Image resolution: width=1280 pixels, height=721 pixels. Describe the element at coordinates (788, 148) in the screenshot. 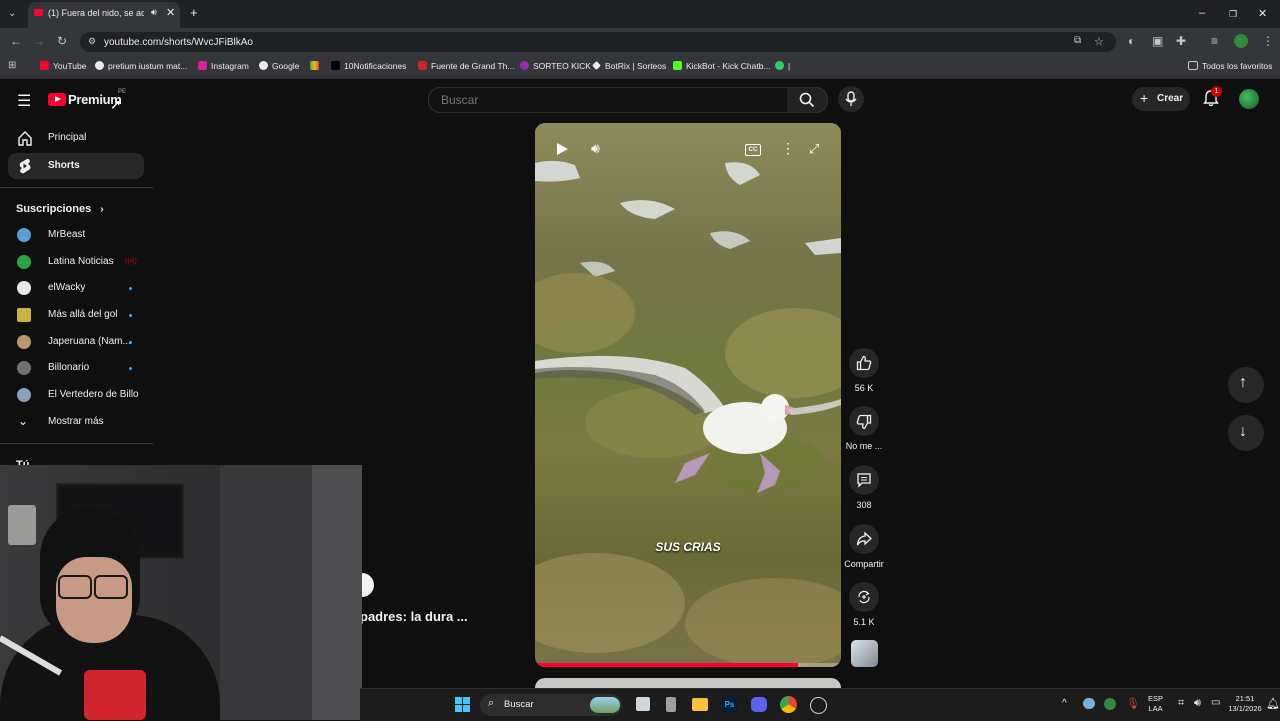

I see `more-options-icon: ⋮` at that location.